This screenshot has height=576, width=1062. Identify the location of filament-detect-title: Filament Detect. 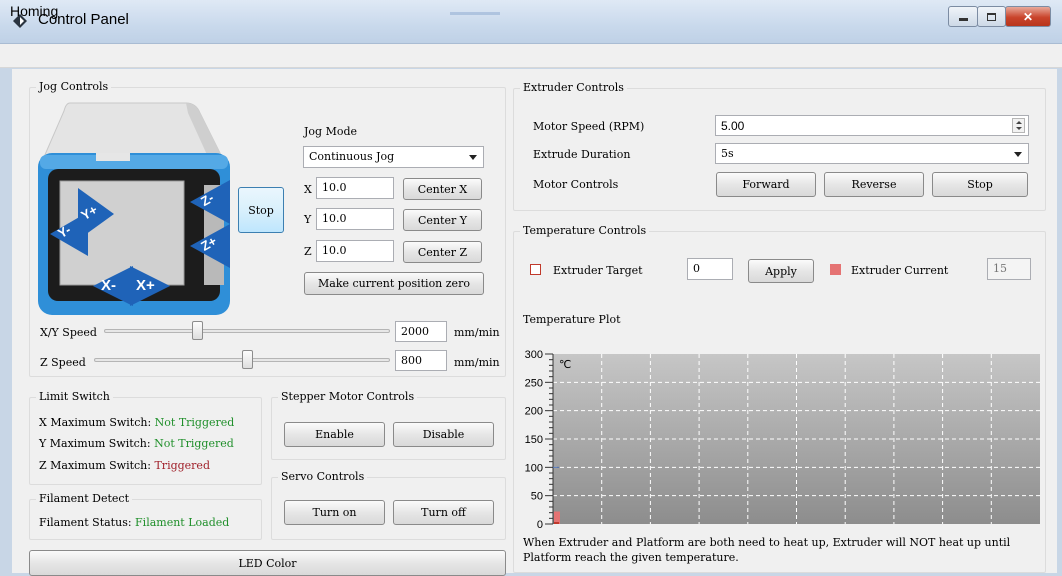
(84, 498).